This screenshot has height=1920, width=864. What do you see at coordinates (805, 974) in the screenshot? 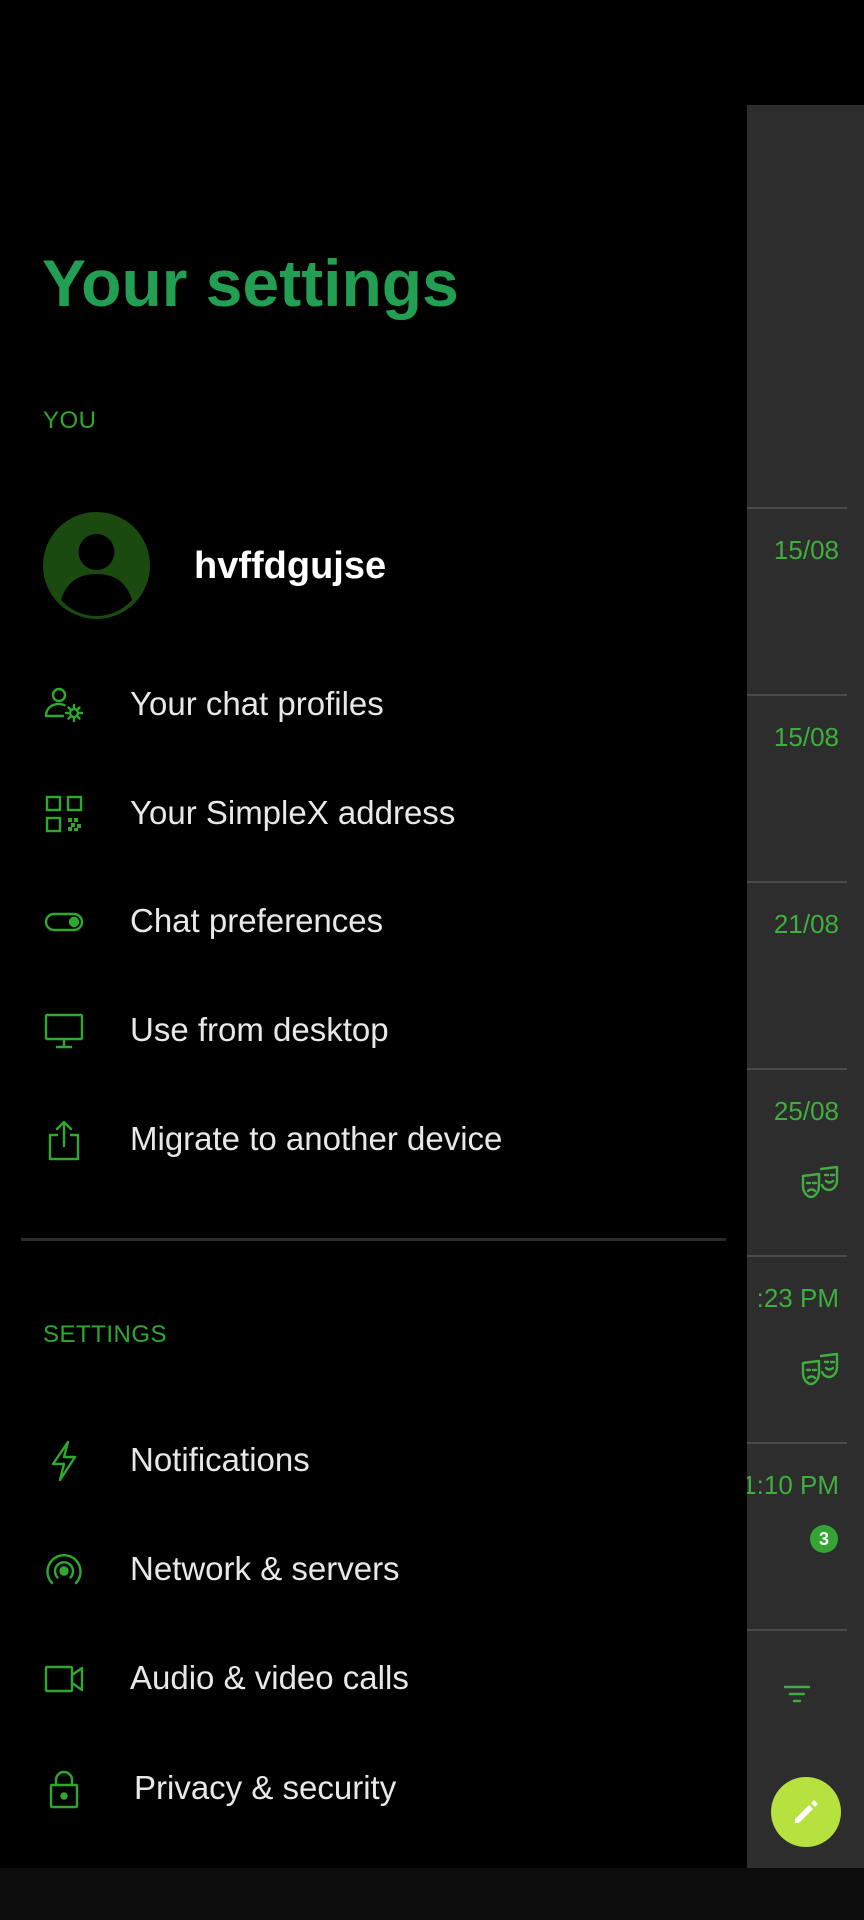
I see `chat-row: 21/08` at bounding box center [805, 974].